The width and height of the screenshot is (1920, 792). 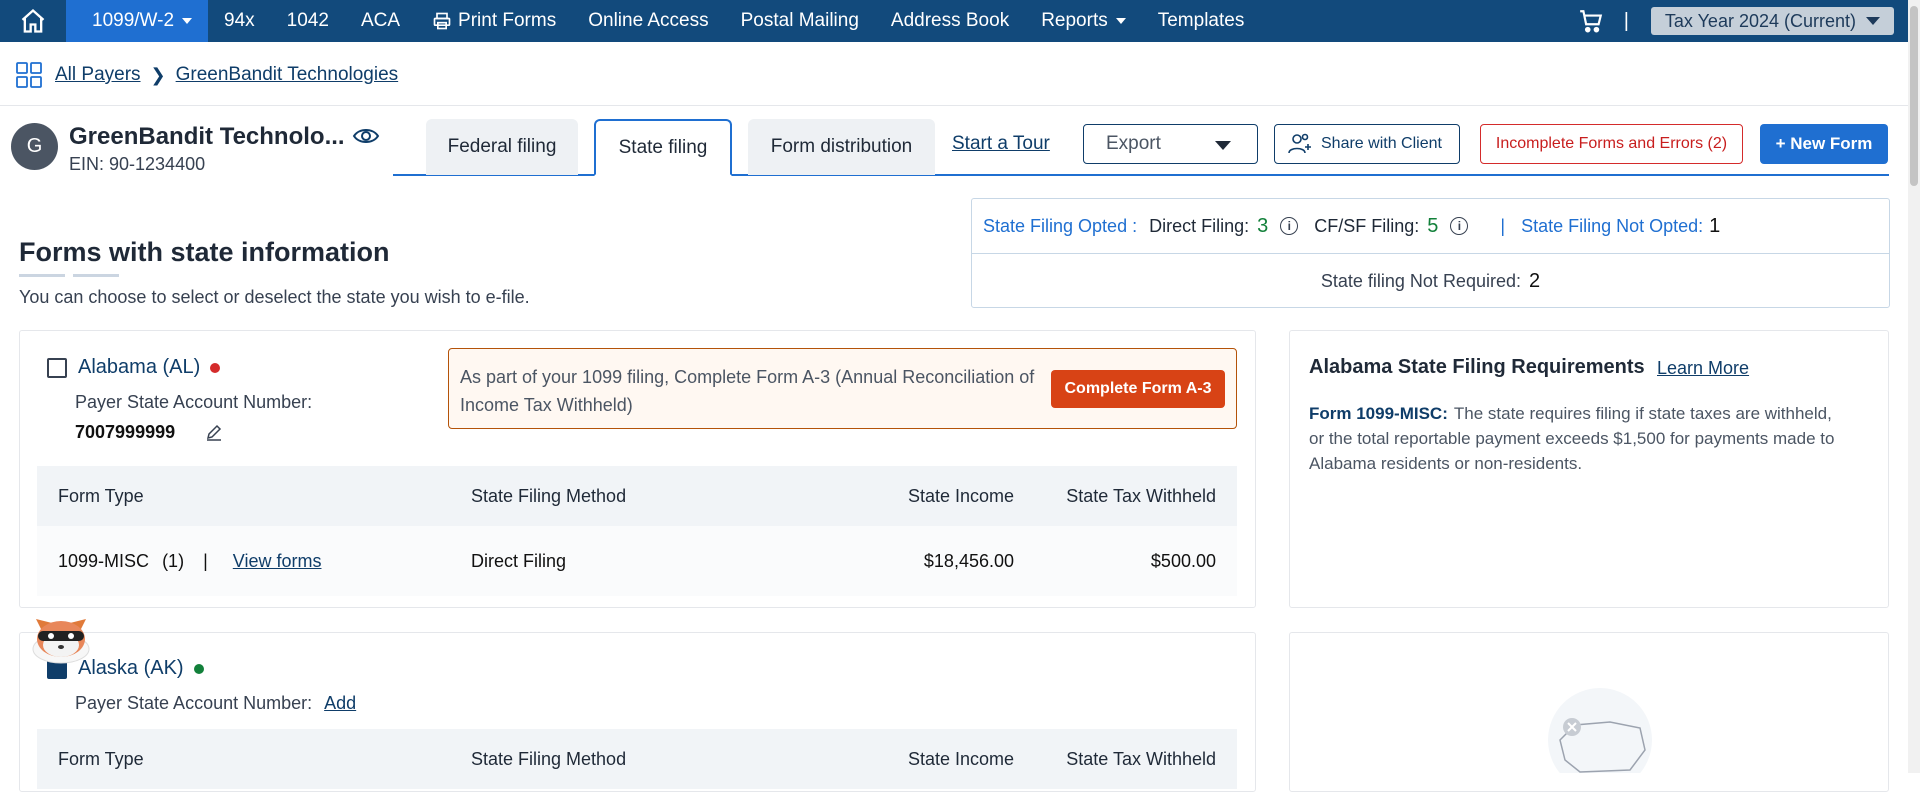 What do you see at coordinates (1611, 144) in the screenshot?
I see `incomplete-forms-errors-button: Incomplete Forms and Errors (2)` at bounding box center [1611, 144].